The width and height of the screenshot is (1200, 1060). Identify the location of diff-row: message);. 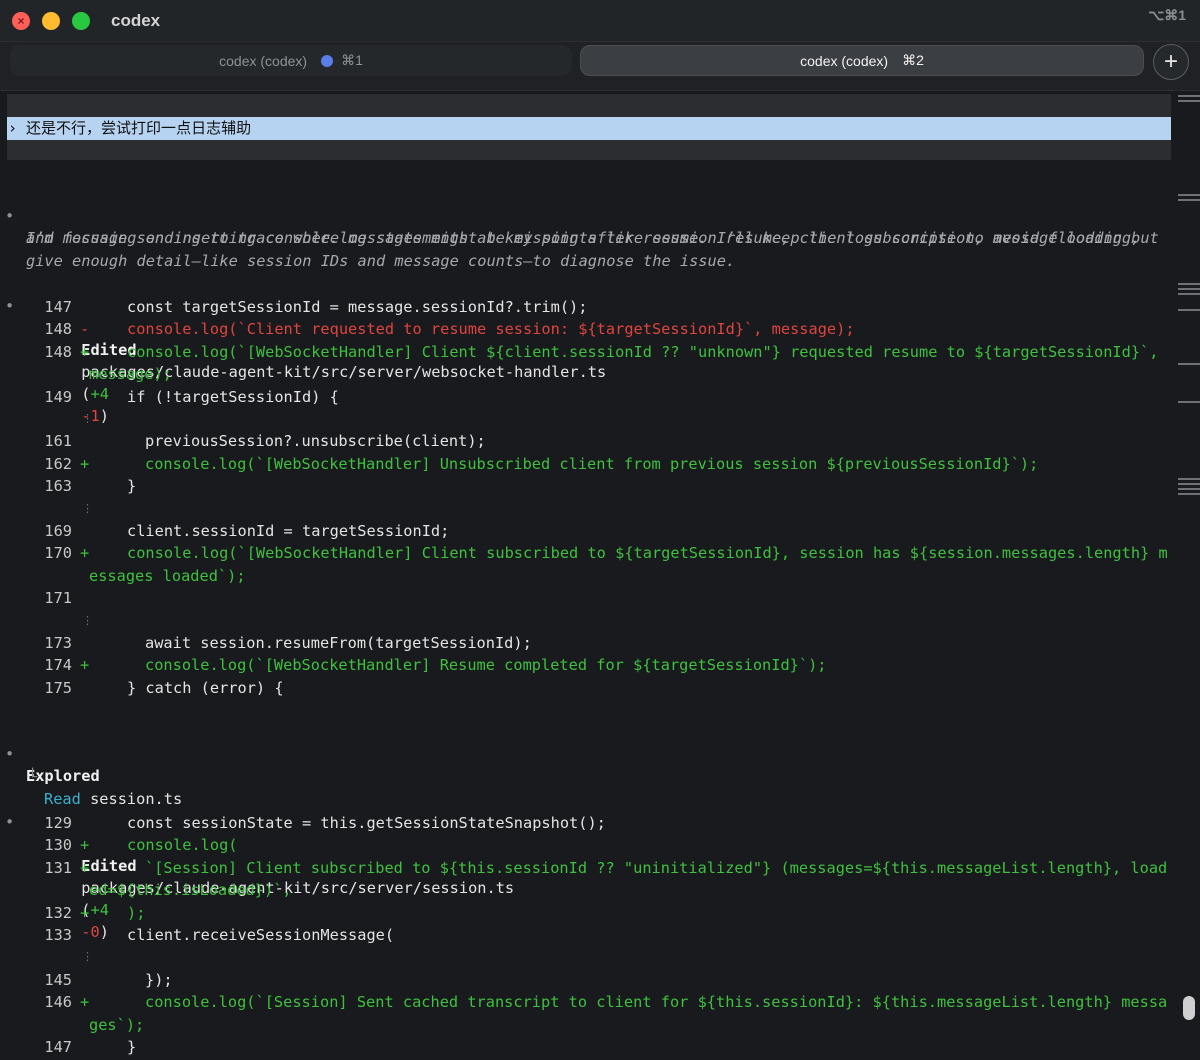
(587, 374).